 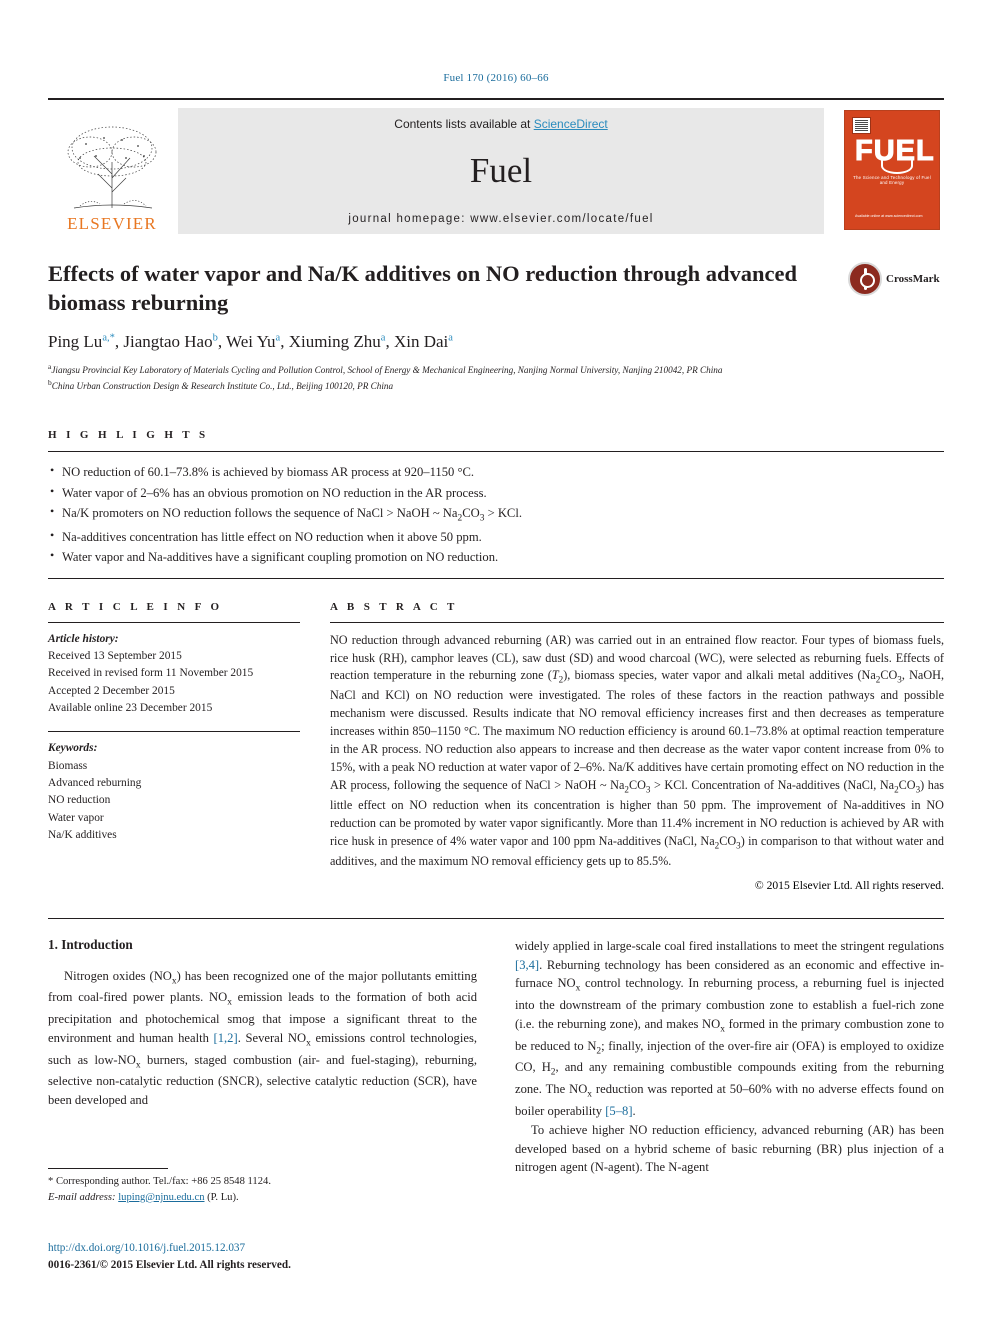 I want to click on email-label: E-mail address:, so click(x=82, y=1197).